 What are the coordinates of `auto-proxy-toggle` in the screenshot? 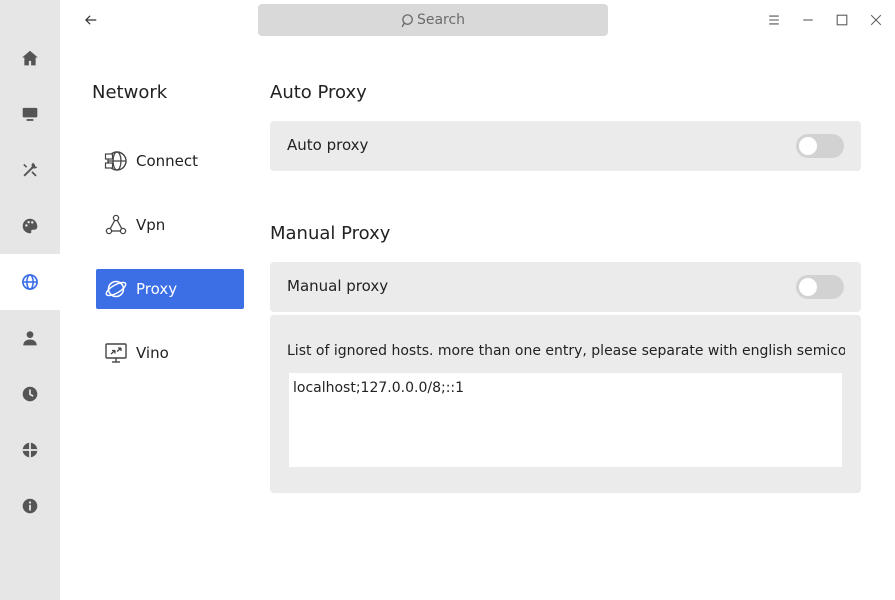 It's located at (820, 146).